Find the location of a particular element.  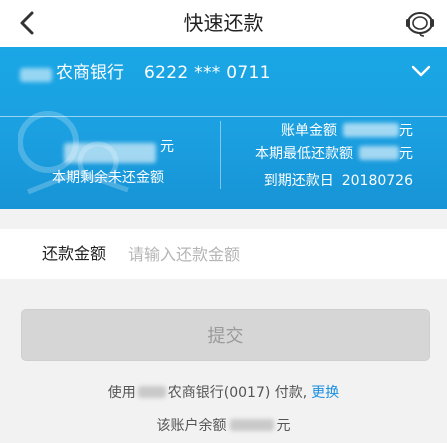

payment-account: 农商银行(0017) 付款, is located at coordinates (237, 393).